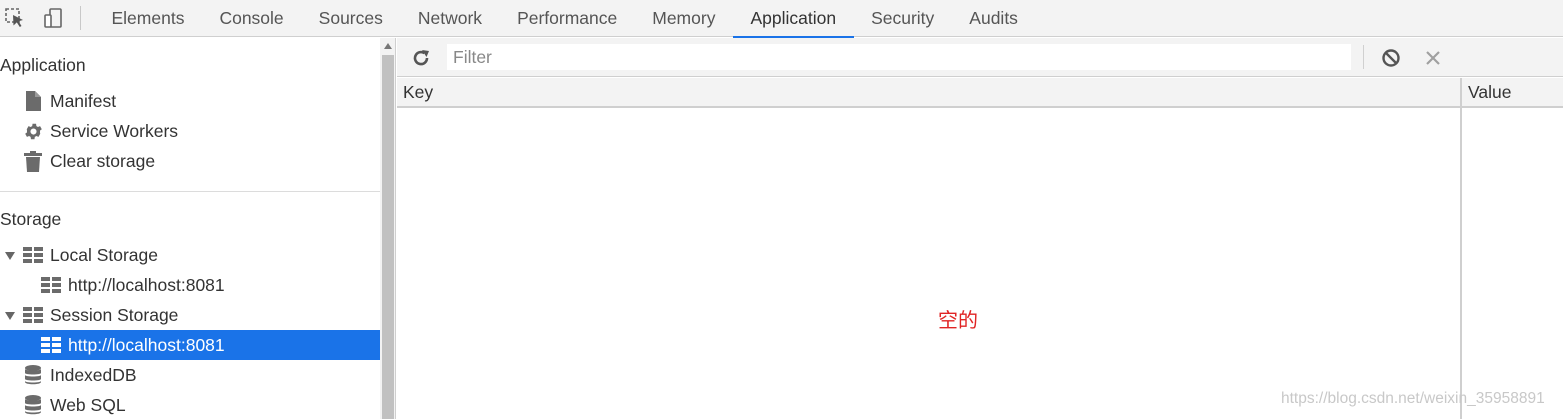 The width and height of the screenshot is (1563, 419). I want to click on tab-sources: Sources, so click(350, 18).